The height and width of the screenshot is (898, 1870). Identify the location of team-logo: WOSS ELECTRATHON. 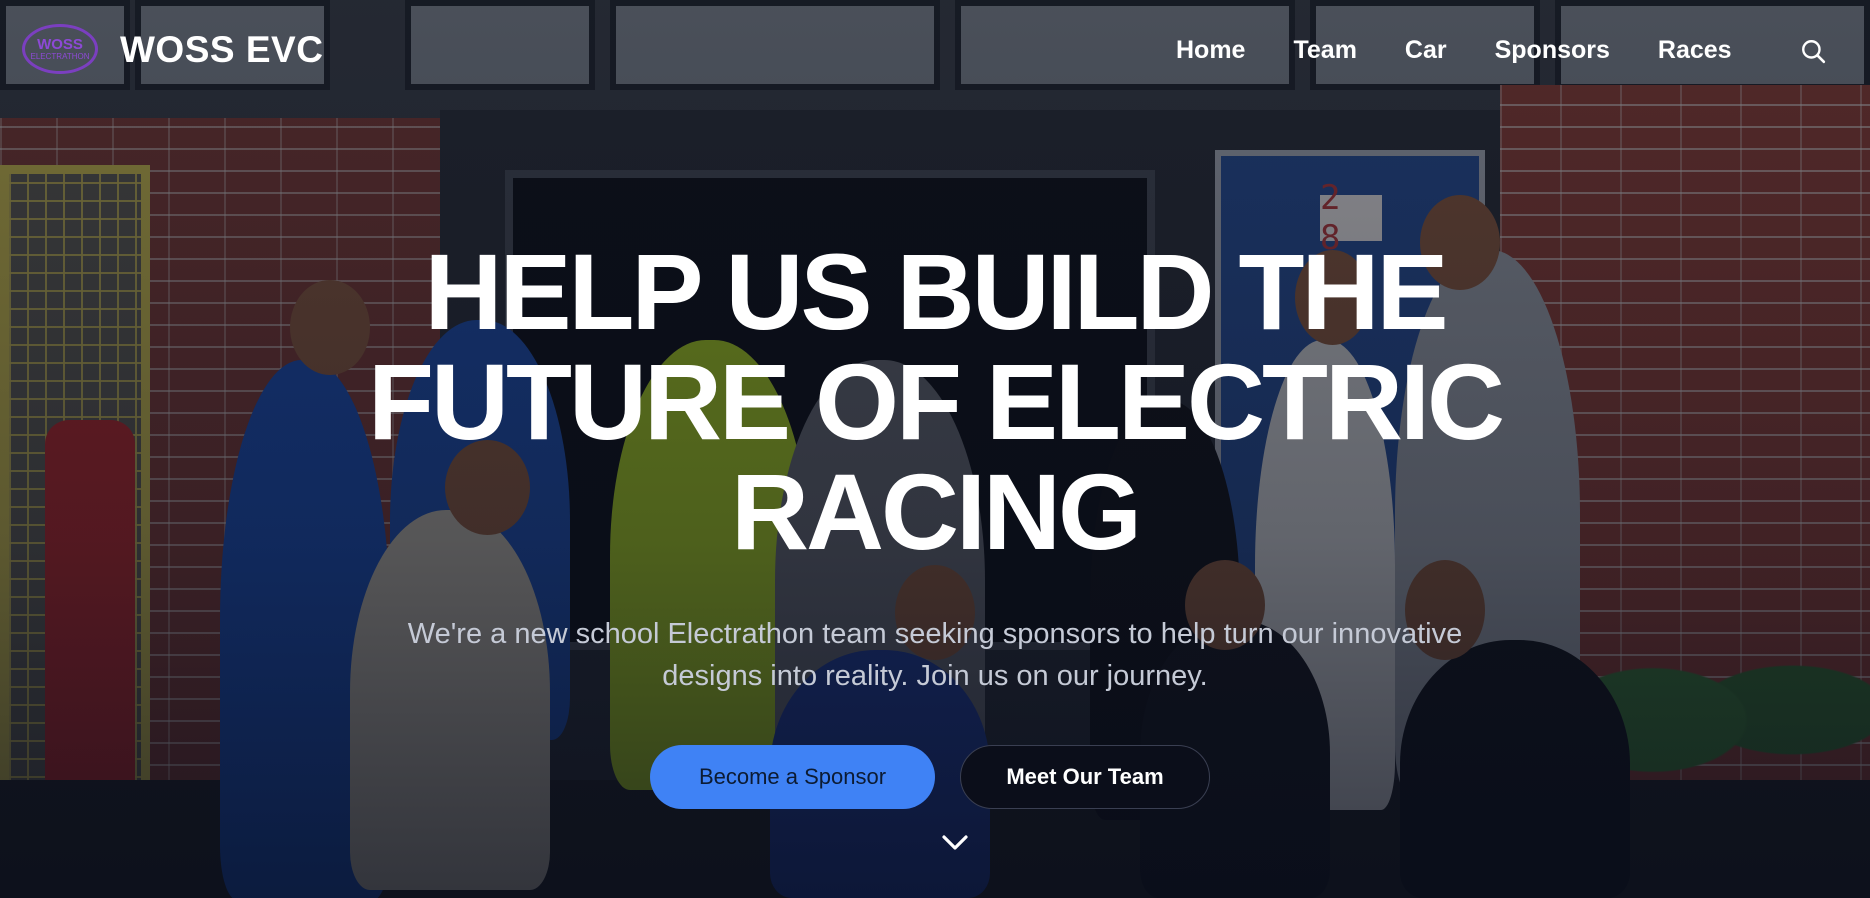
(60, 49).